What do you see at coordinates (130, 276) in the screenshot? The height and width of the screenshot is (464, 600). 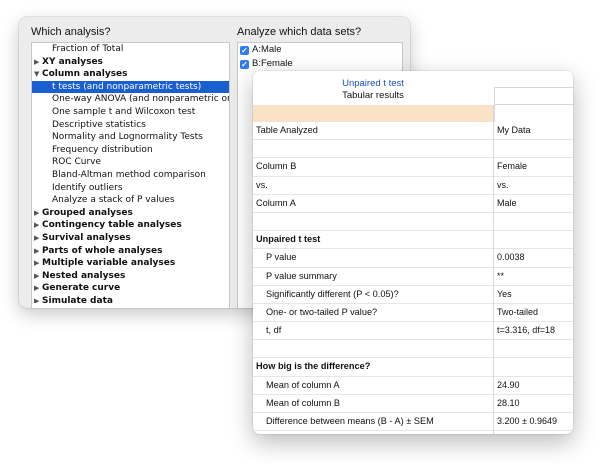 I see `tree-group: ▶ Nested analyses` at bounding box center [130, 276].